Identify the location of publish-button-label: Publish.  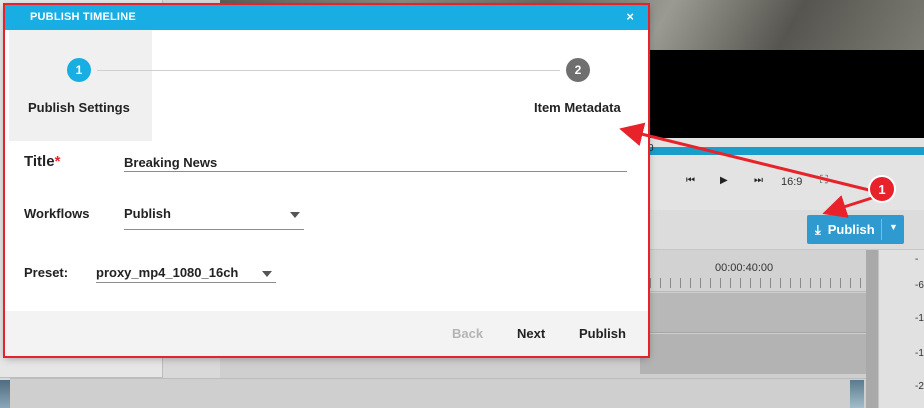
(851, 229).